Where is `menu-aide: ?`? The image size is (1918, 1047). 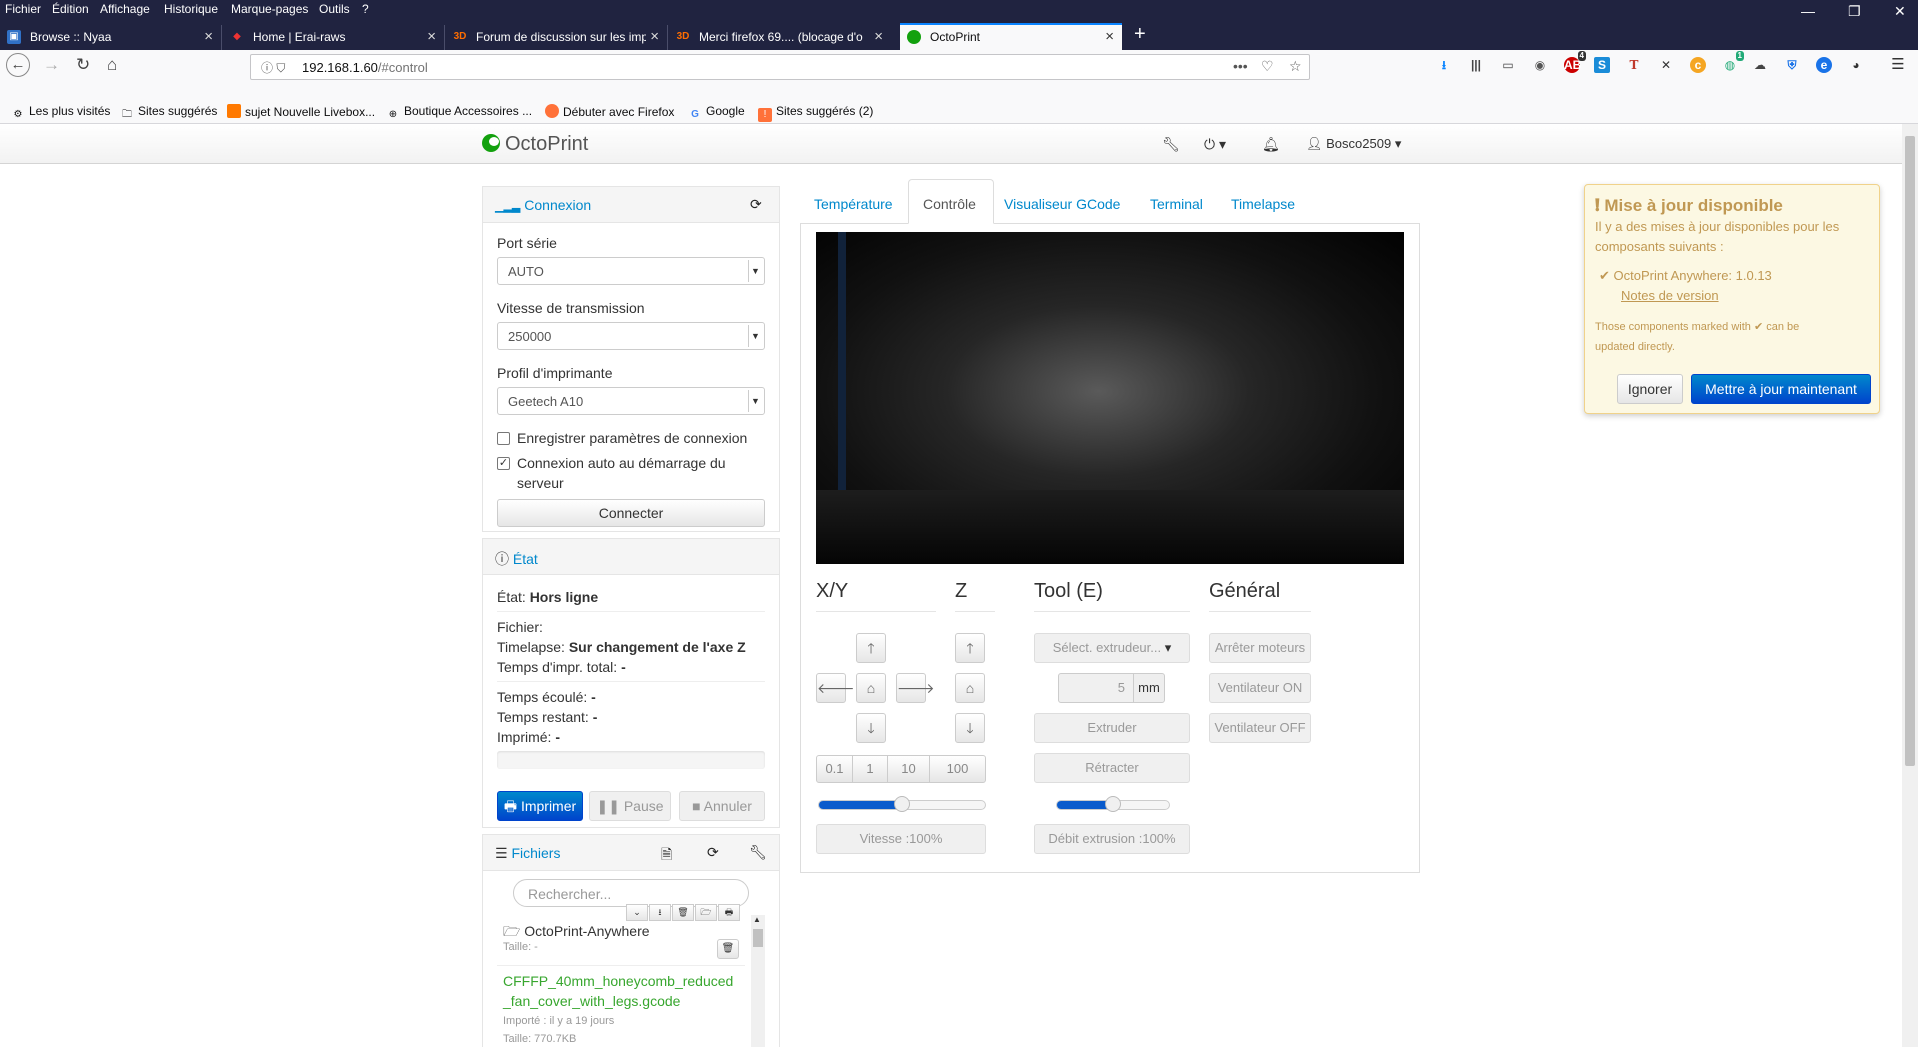
menu-aide: ? is located at coordinates (365, 9).